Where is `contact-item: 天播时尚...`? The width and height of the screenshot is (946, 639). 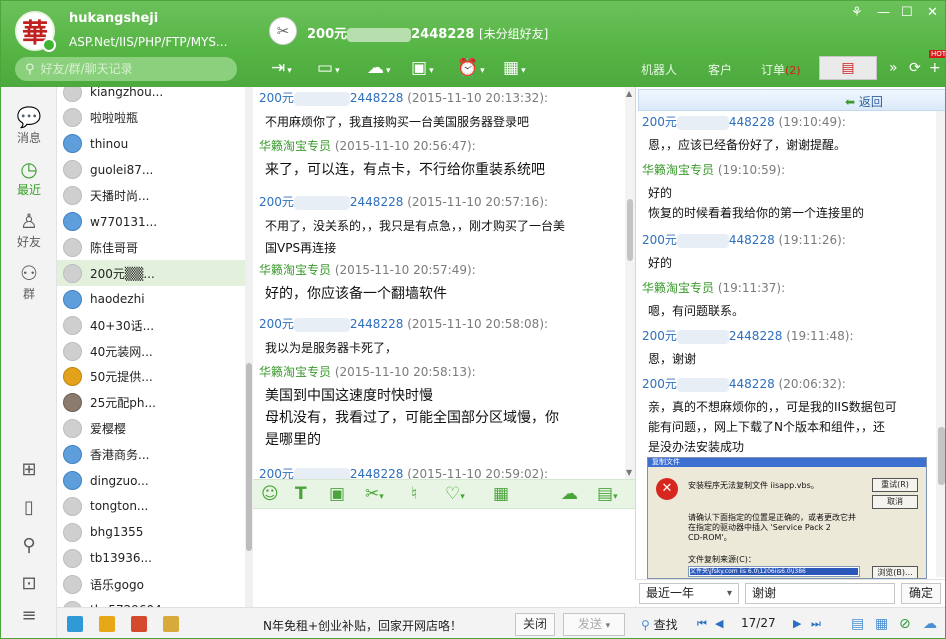
contact-item: 天播时尚... is located at coordinates (151, 196).